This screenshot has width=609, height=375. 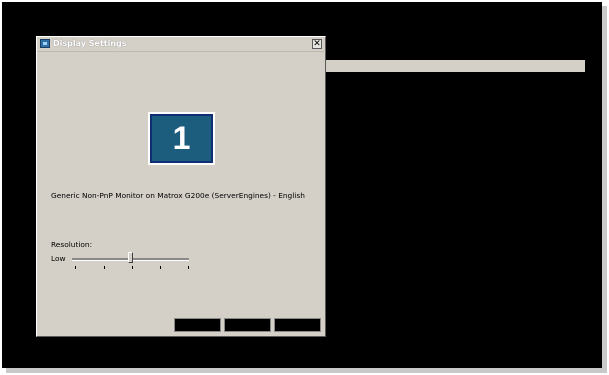 What do you see at coordinates (306, 370) in the screenshot?
I see `screenshot-shadow-bottom` at bounding box center [306, 370].